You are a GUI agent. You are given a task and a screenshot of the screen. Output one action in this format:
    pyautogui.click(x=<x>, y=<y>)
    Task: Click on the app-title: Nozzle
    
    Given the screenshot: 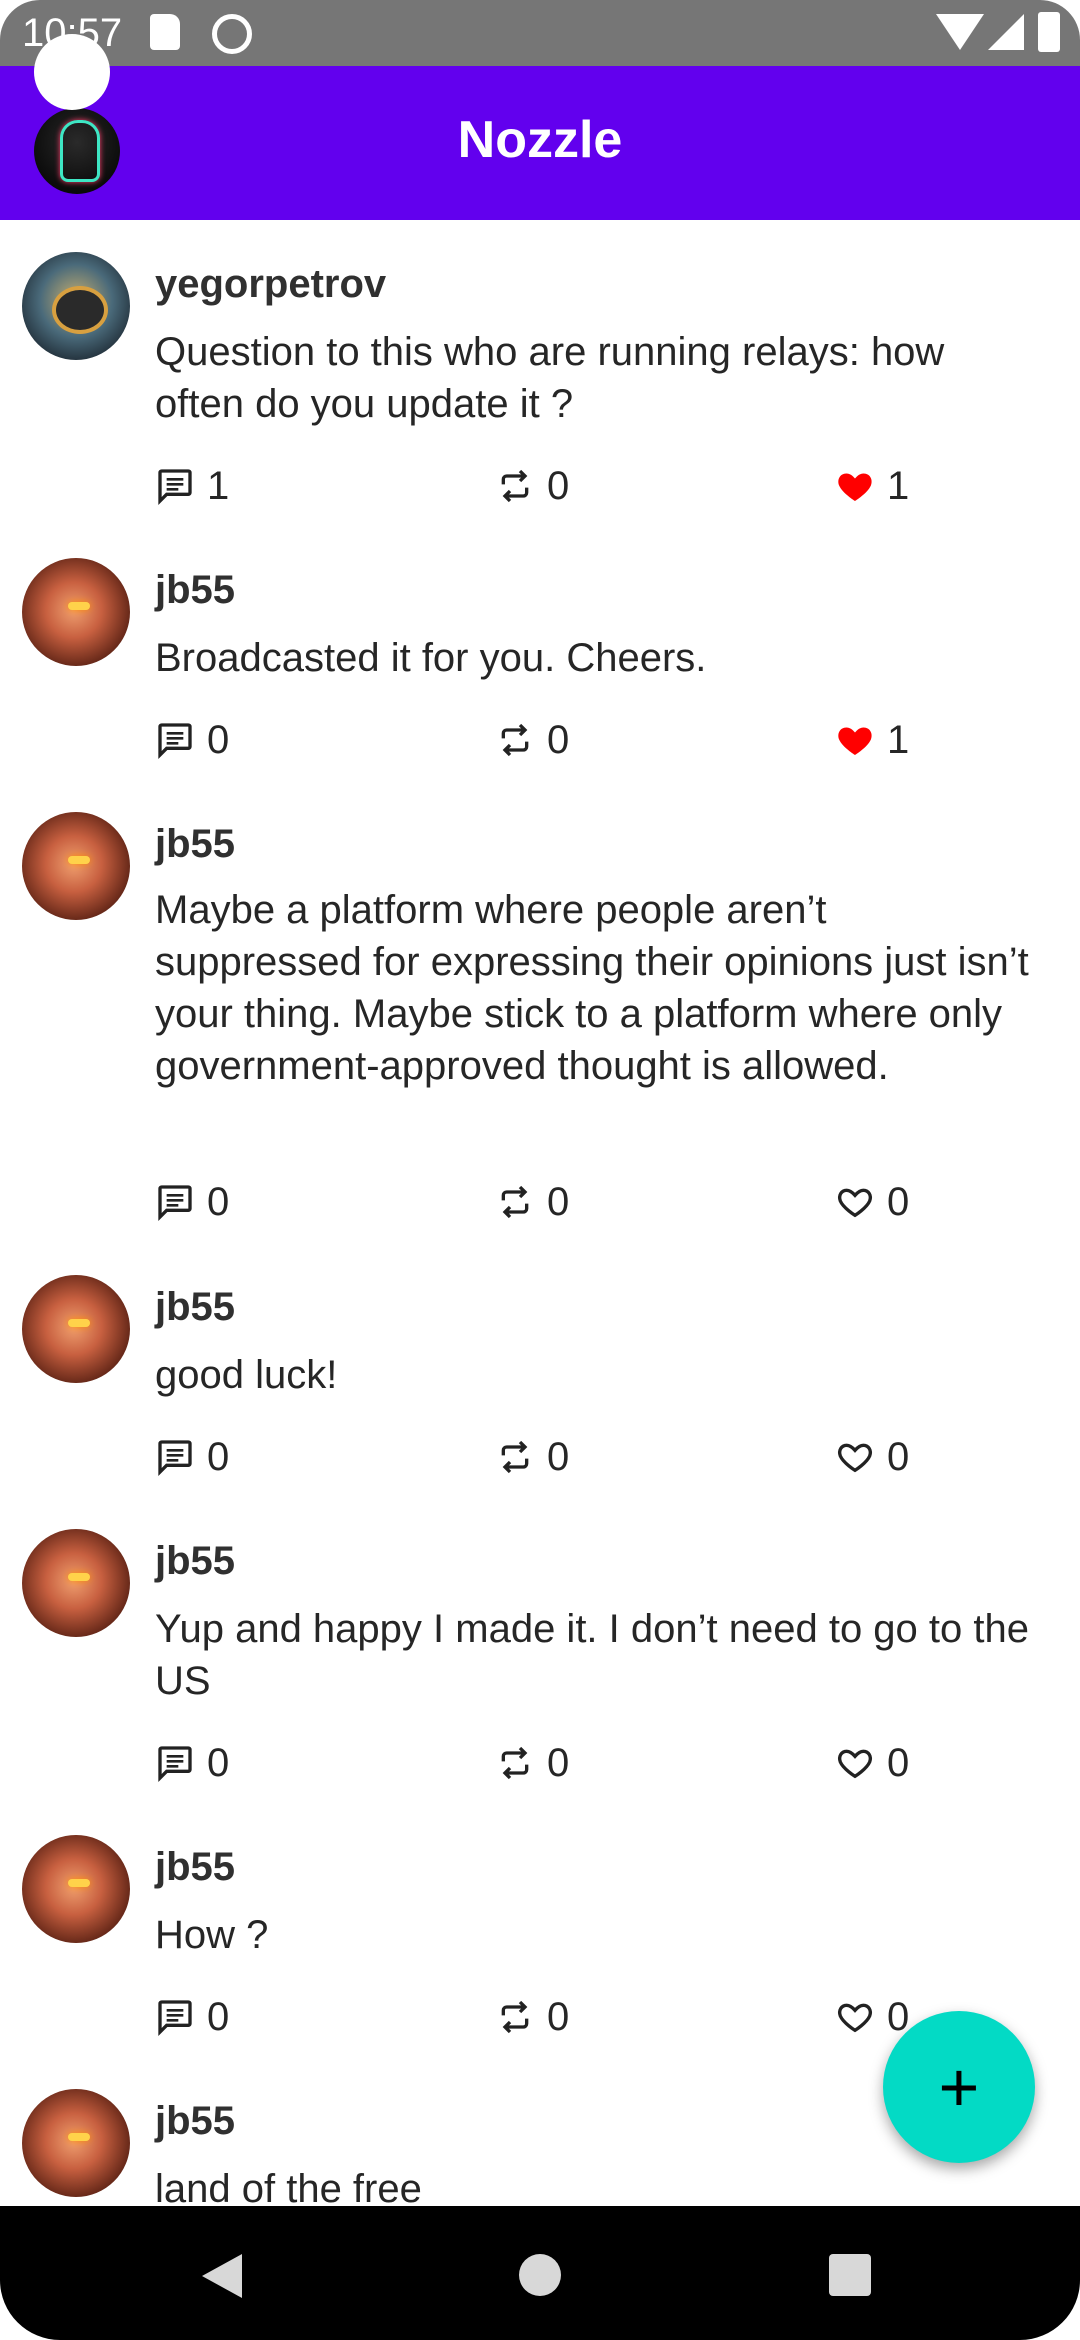 What is the action you would take?
    pyautogui.click(x=540, y=140)
    